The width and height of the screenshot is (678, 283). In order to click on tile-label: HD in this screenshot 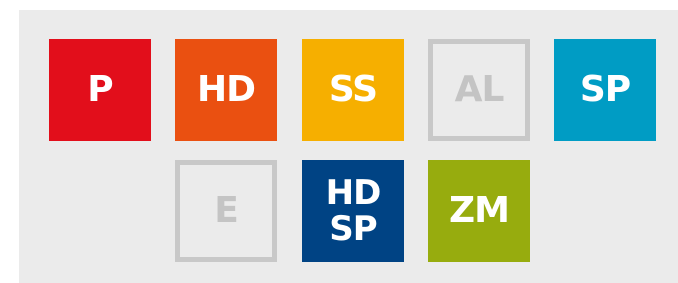, I will do `click(226, 89)`.